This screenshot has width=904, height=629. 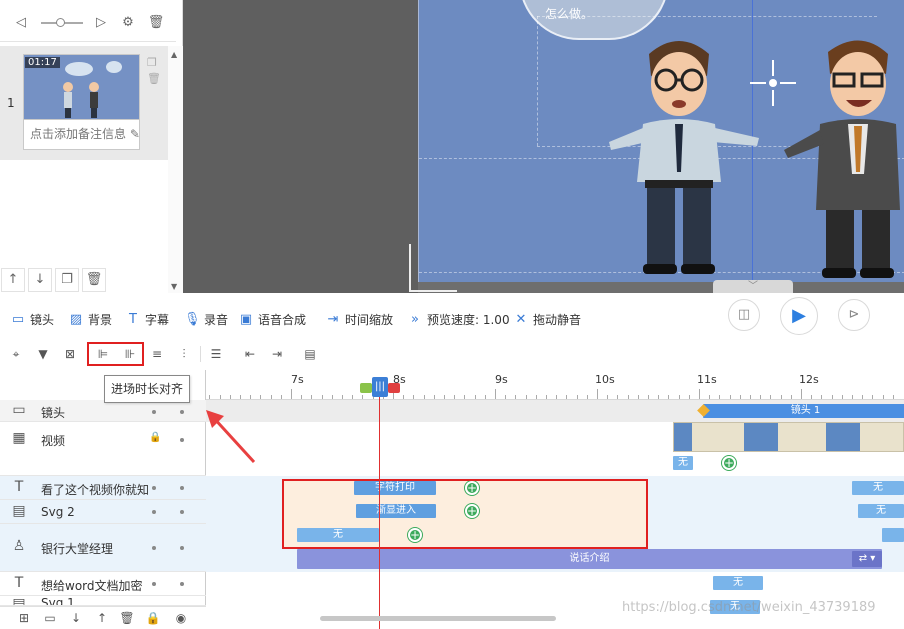 I want to click on talk-action-clip: 说话介绍, so click(x=589, y=559).